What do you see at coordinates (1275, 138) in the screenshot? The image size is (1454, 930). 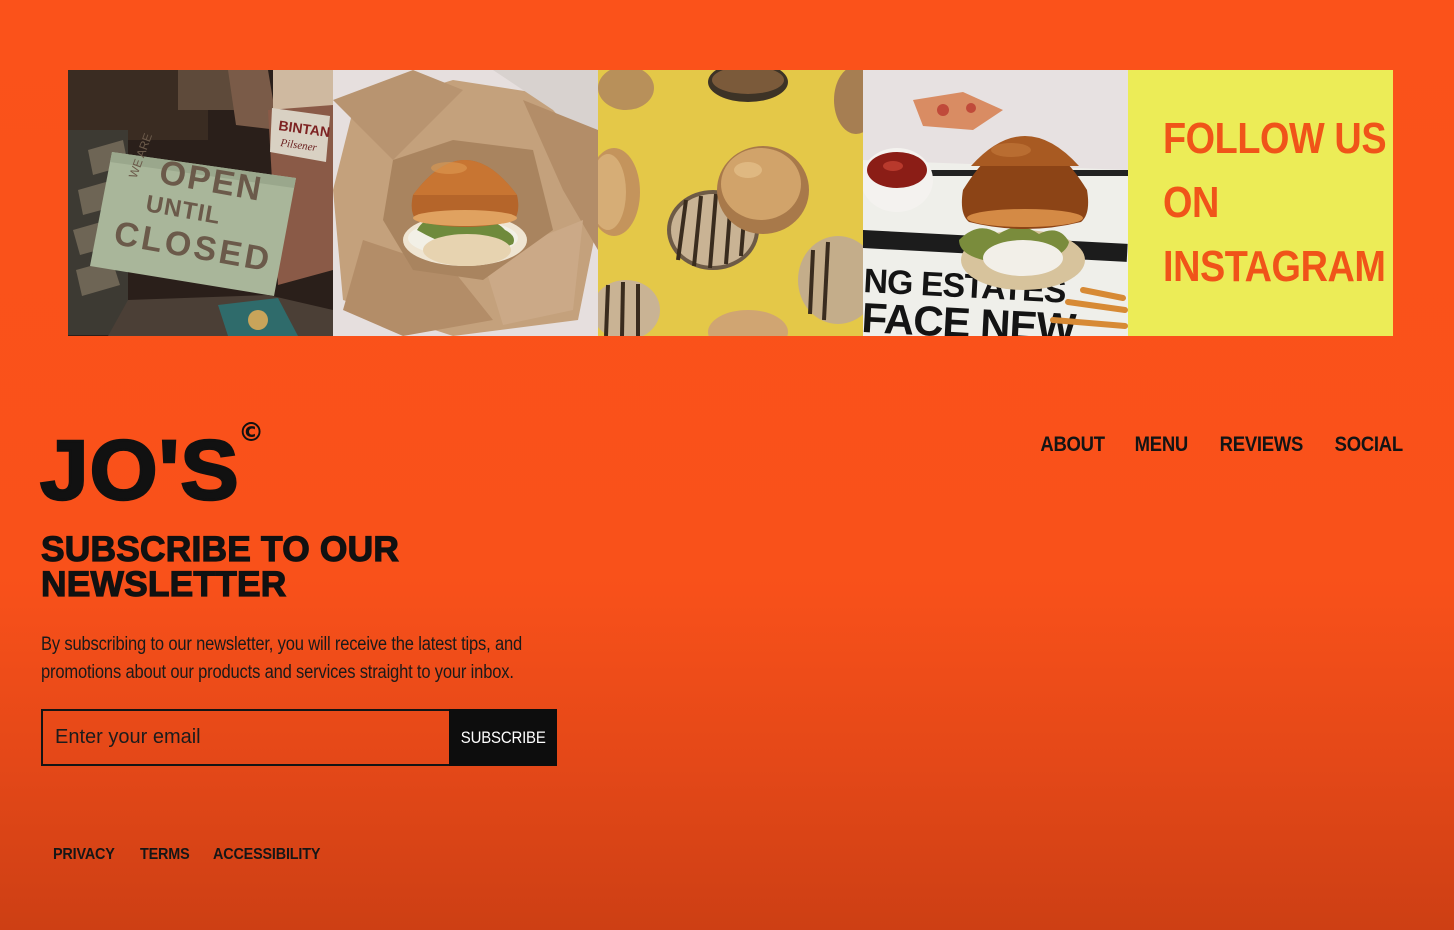 I see `follow-line-1: FOLLOW US` at bounding box center [1275, 138].